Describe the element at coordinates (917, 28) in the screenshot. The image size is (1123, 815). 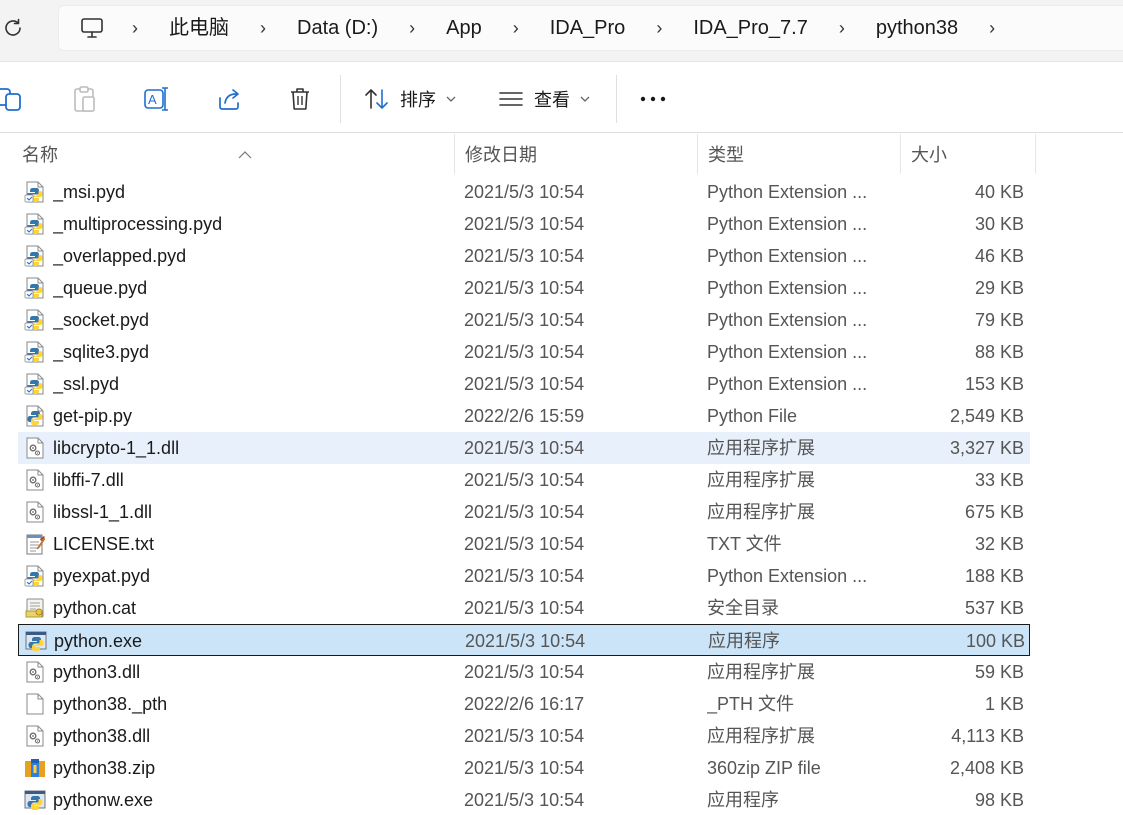
I see `breadcrumb-python38: python38` at that location.